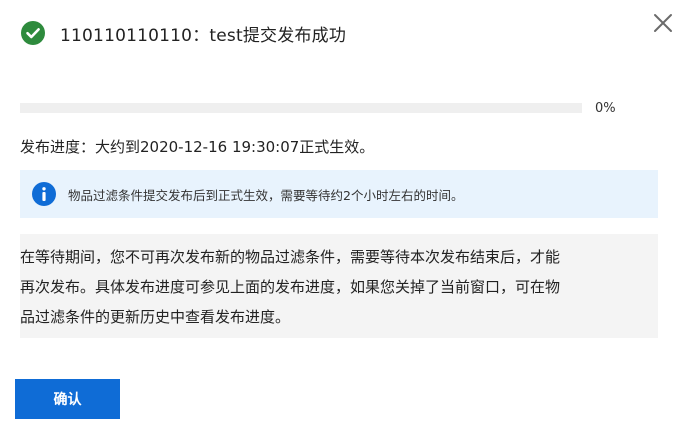 The image size is (682, 437). I want to click on dialog-title: 110110110110：test提交发布成功, so click(203, 35).